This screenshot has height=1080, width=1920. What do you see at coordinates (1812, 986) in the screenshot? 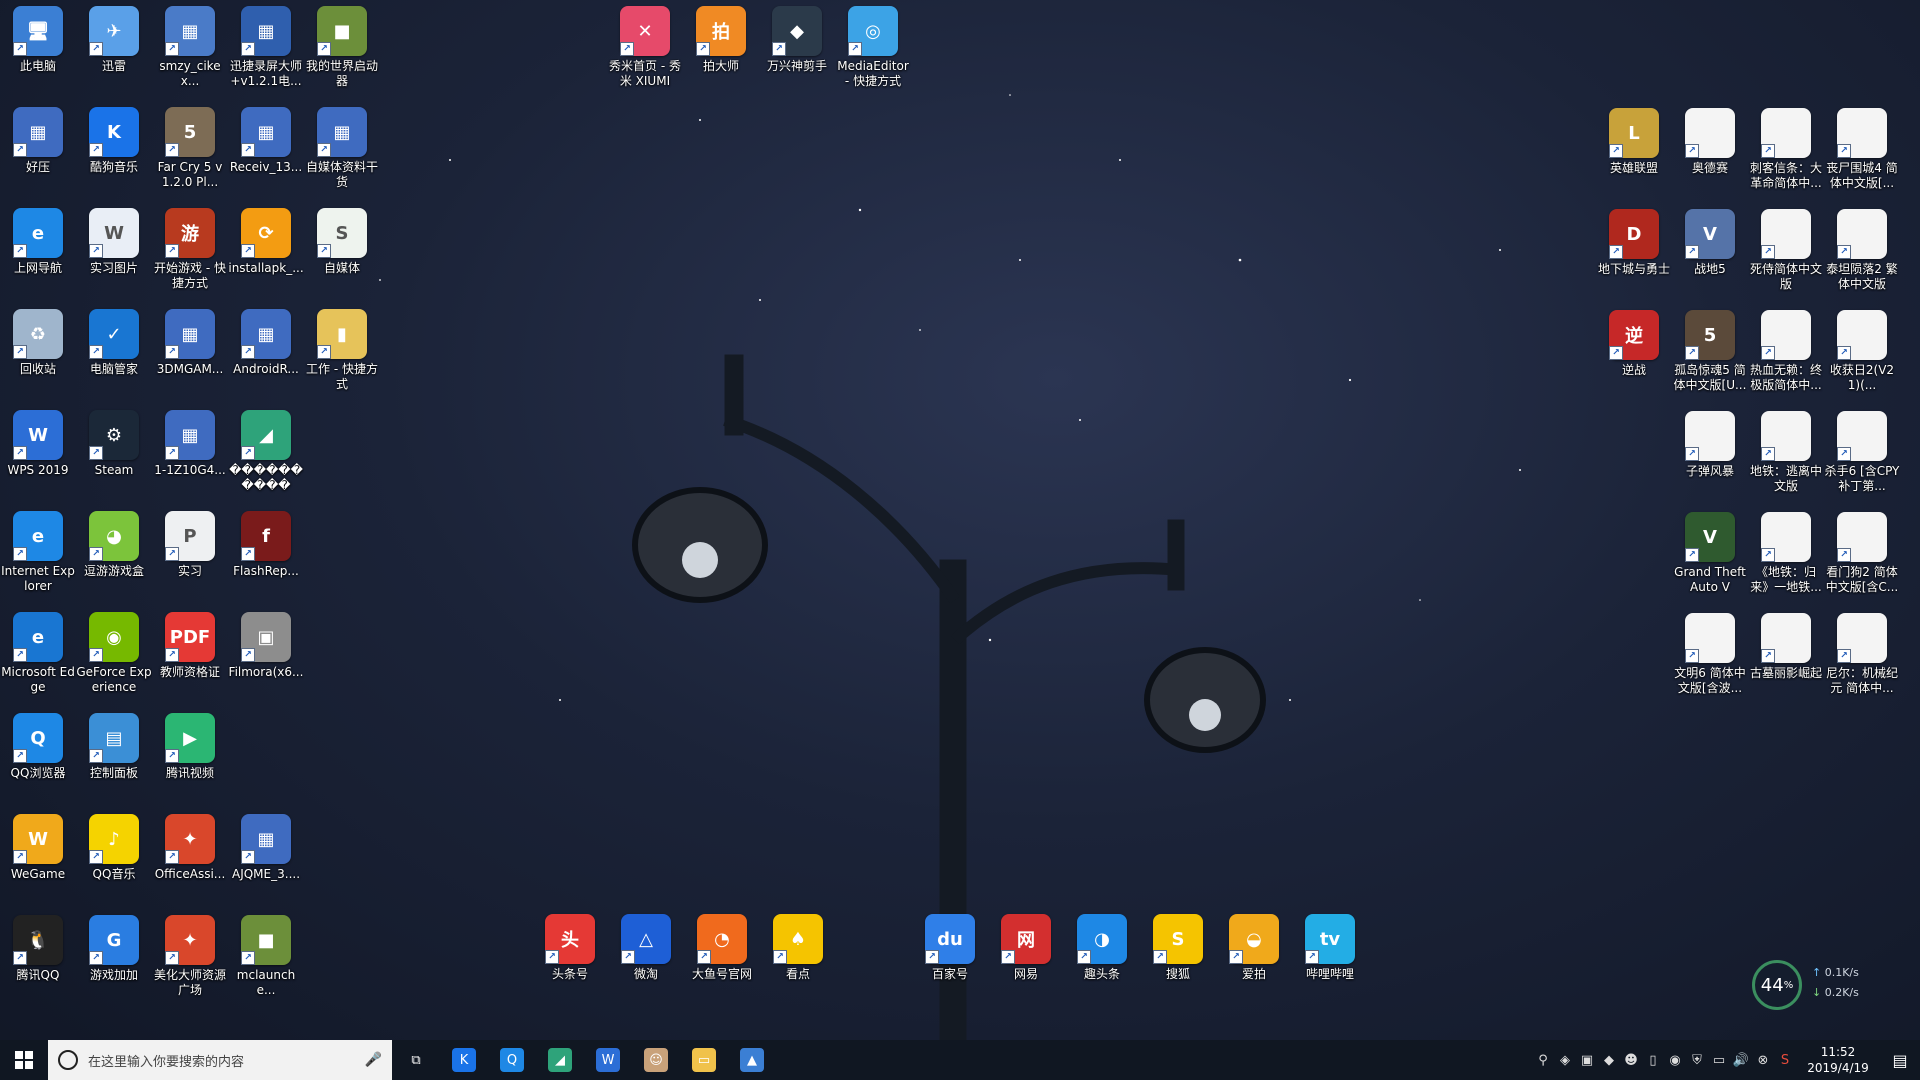
I see `network-monitor-widget: 44% ↑ 0.1K/s ↓ 0.2K/s` at bounding box center [1812, 986].